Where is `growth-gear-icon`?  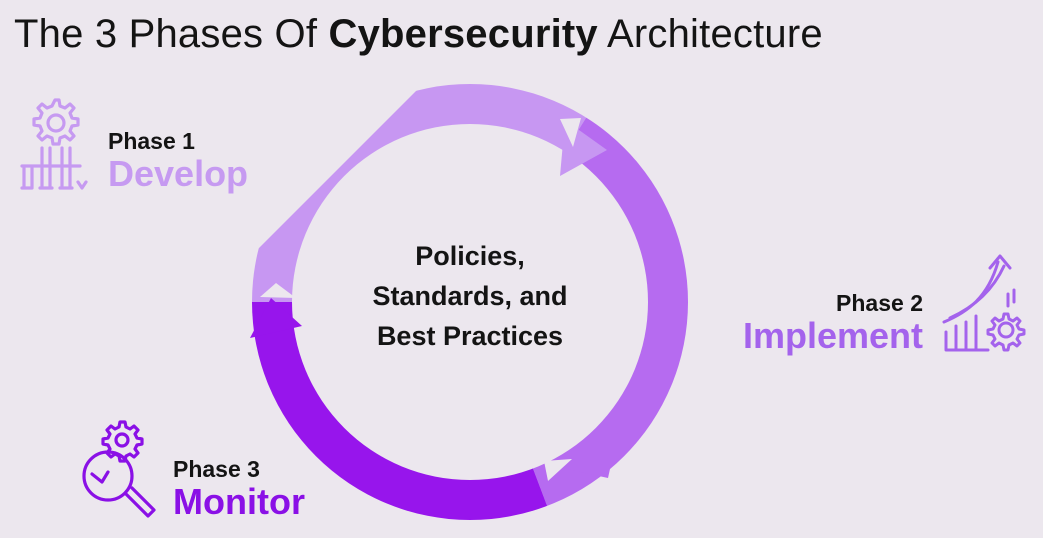 growth-gear-icon is located at coordinates (984, 303).